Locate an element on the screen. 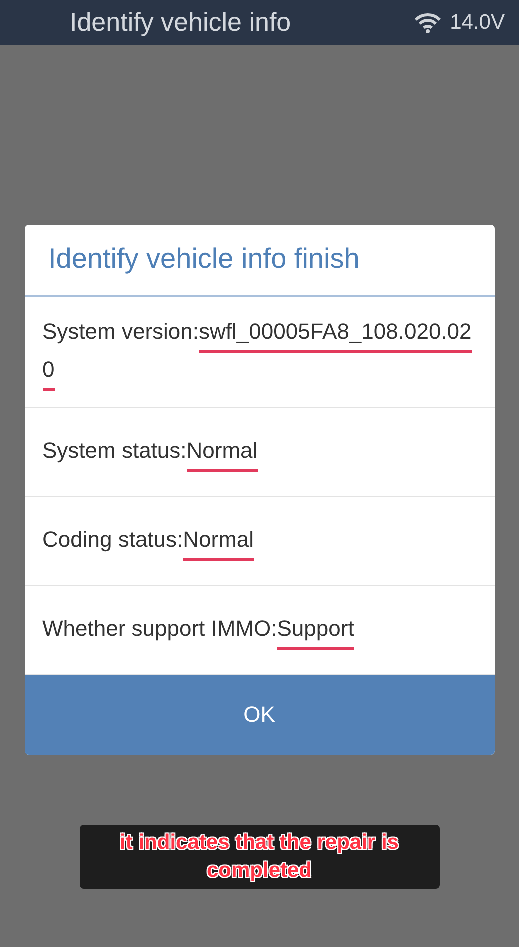  info-text: System status:Normal is located at coordinates (150, 451).